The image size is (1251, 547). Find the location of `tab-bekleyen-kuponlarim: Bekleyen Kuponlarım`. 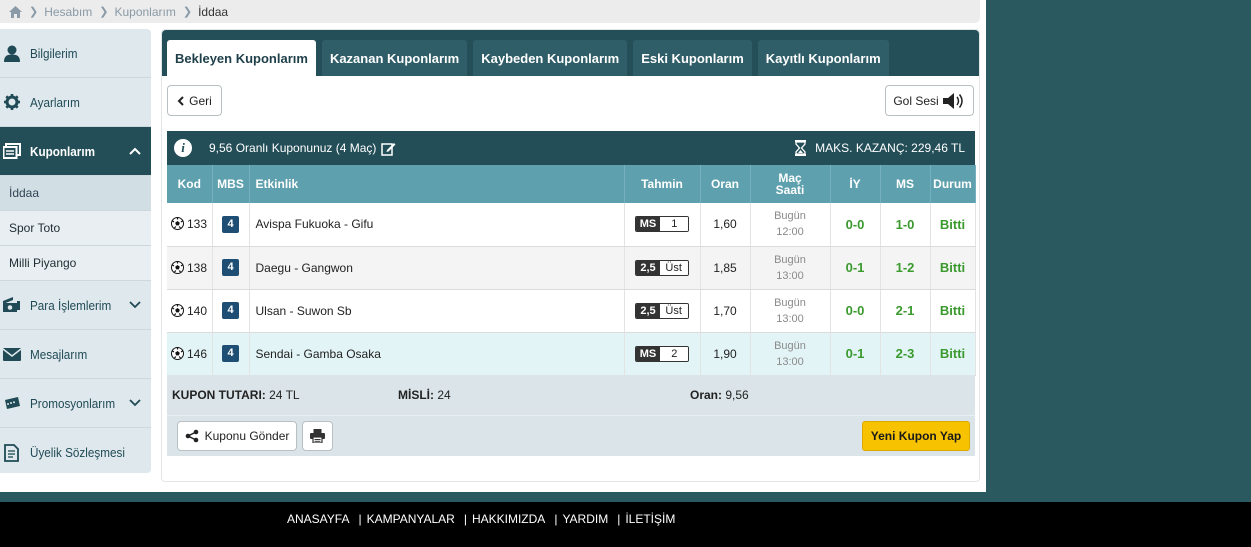

tab-bekleyen-kuponlarim: Bekleyen Kuponlarım is located at coordinates (241, 58).